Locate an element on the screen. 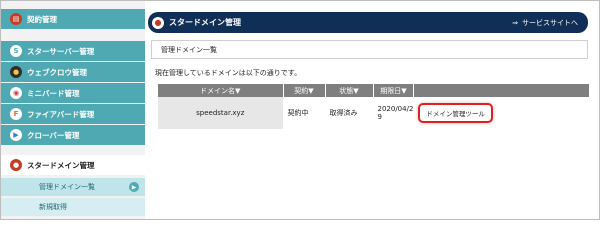  expiry-date-line2: 9 is located at coordinates (379, 117).